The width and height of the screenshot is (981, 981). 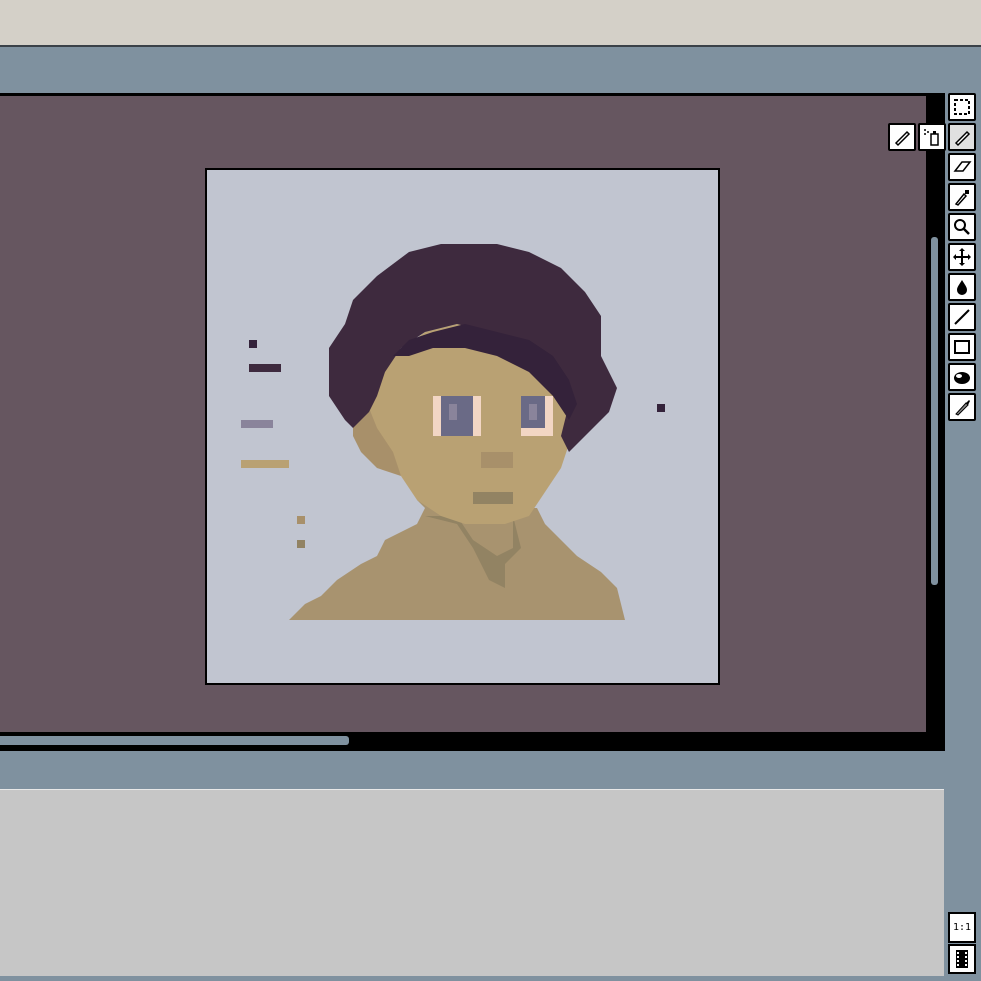 What do you see at coordinates (490, 978) in the screenshot?
I see `bottom-strip` at bounding box center [490, 978].